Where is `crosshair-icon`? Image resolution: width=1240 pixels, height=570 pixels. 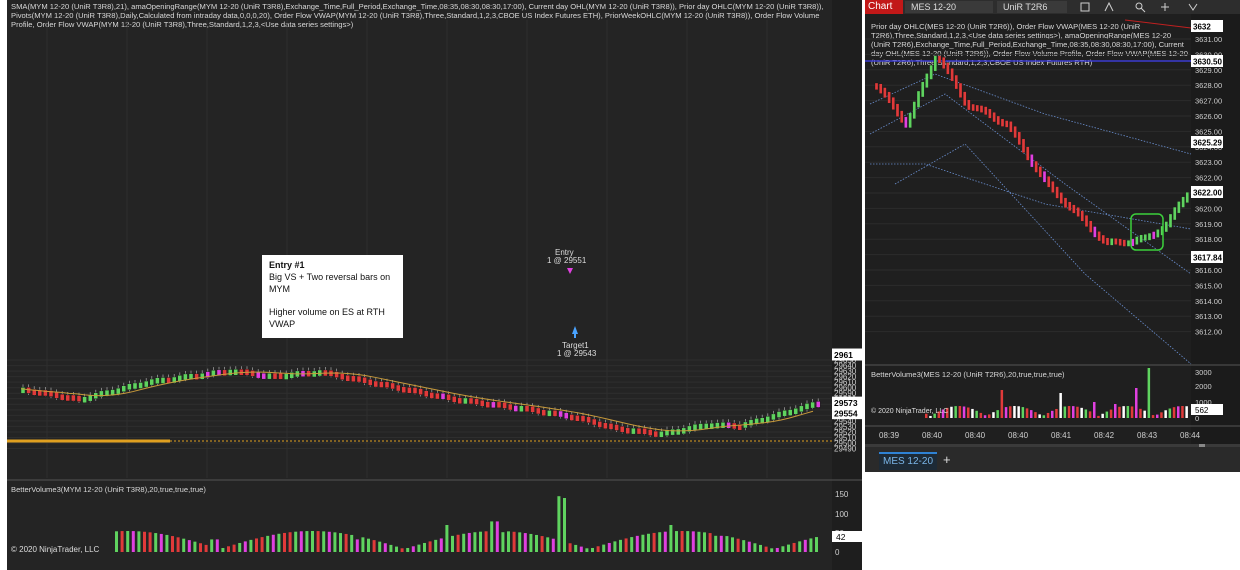 crosshair-icon is located at coordinates (1165, 7).